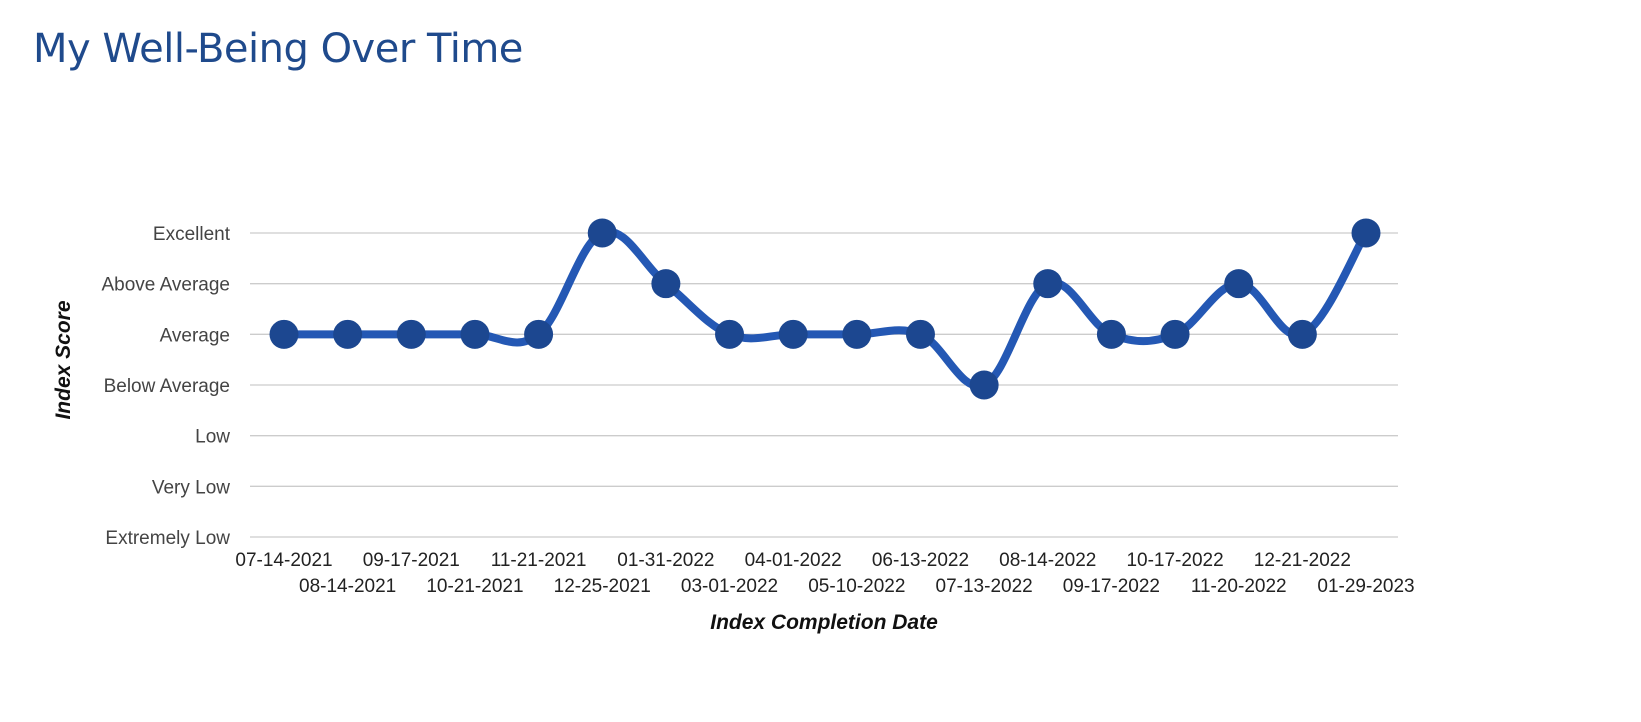  Describe the element at coordinates (602, 586) in the screenshot. I see `x-tick-label: 12-25-2021` at that location.